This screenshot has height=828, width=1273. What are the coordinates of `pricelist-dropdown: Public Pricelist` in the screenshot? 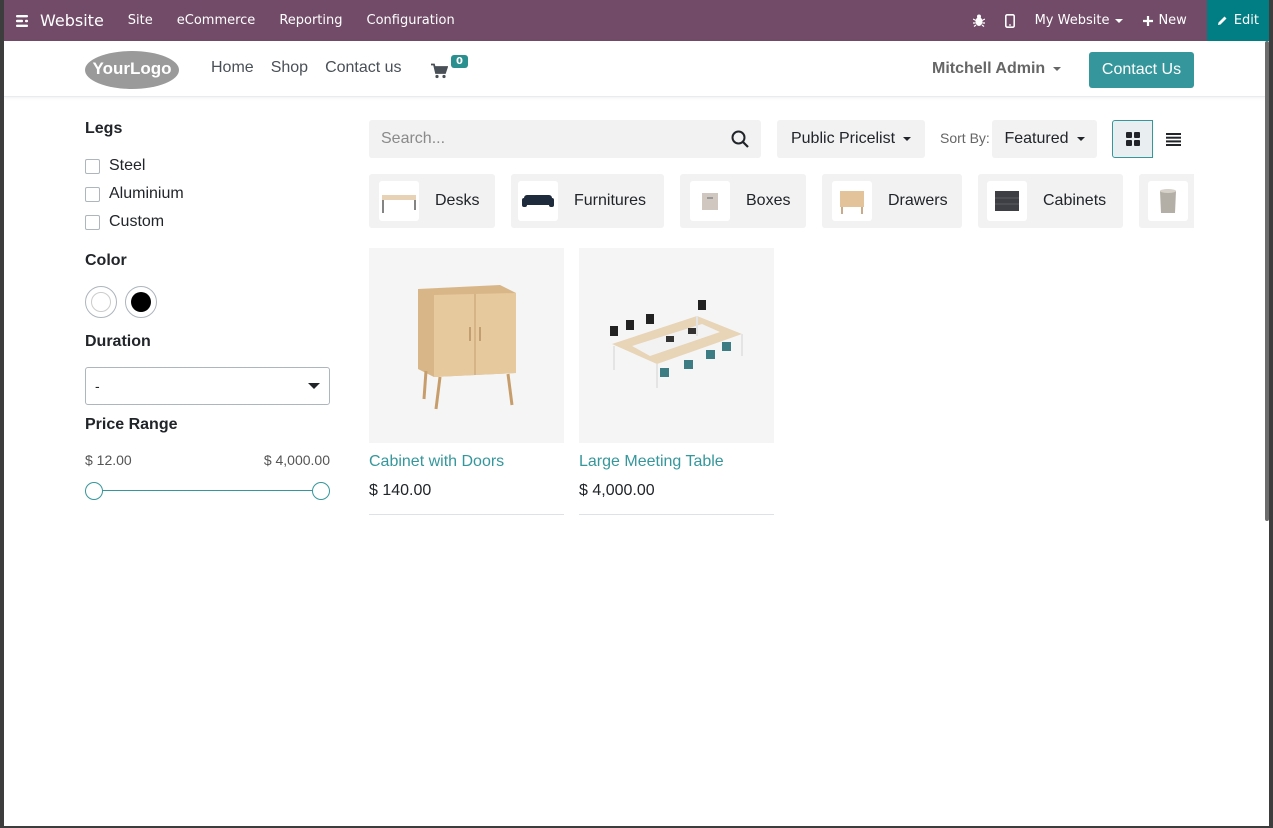 It's located at (851, 139).